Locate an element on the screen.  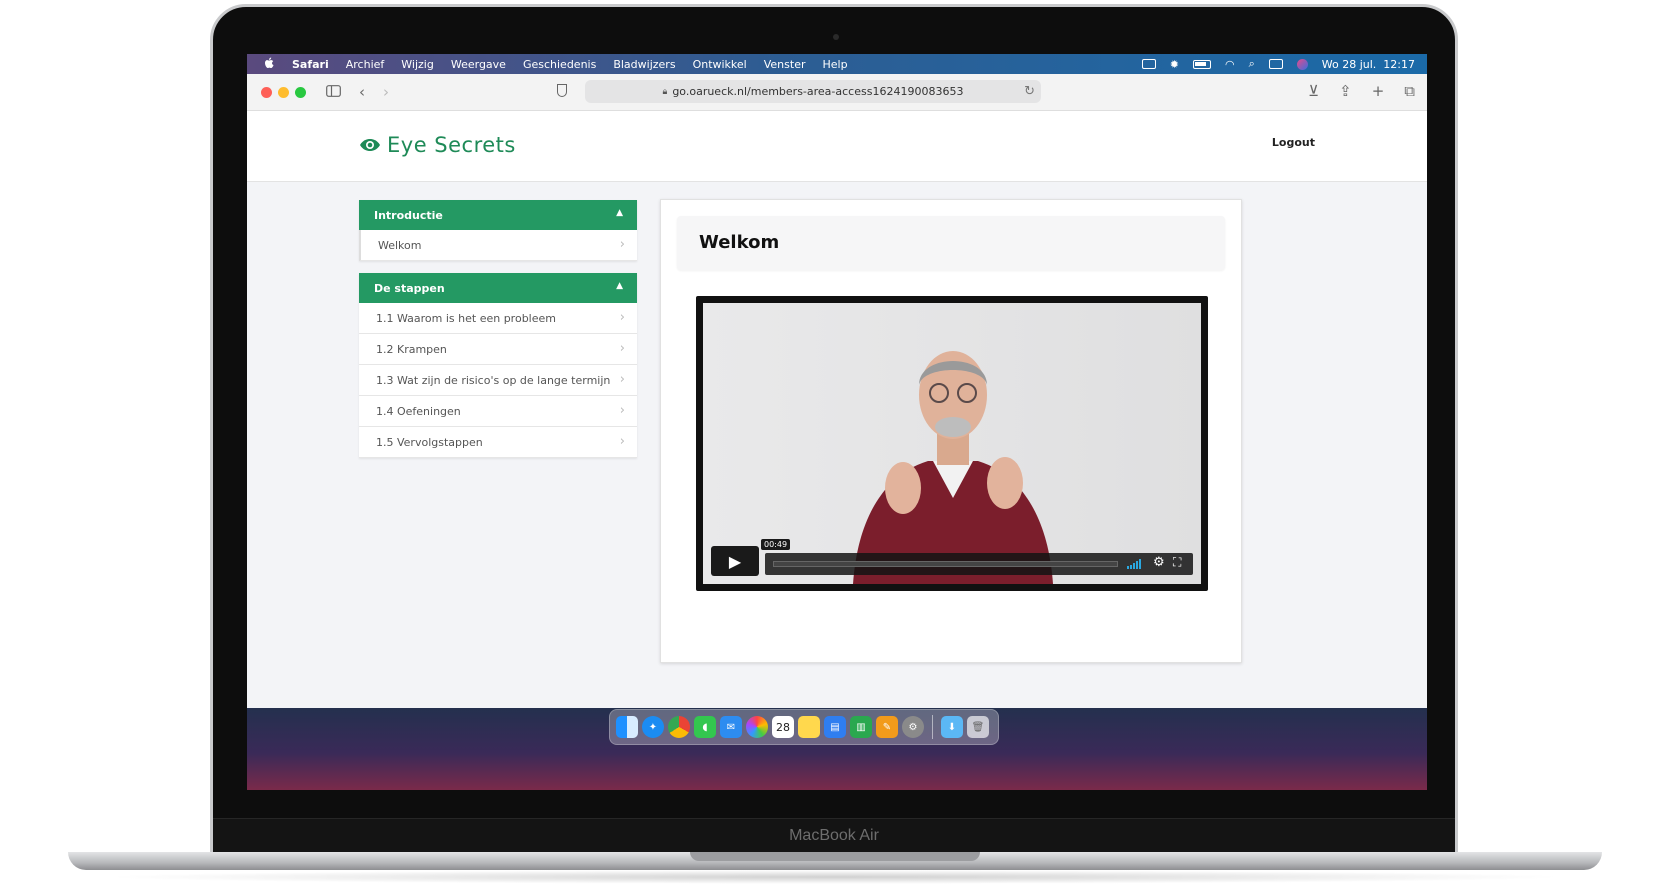
video-frame: ▶ 00:49 ⚙ ⛶ is located at coordinates (952, 443).